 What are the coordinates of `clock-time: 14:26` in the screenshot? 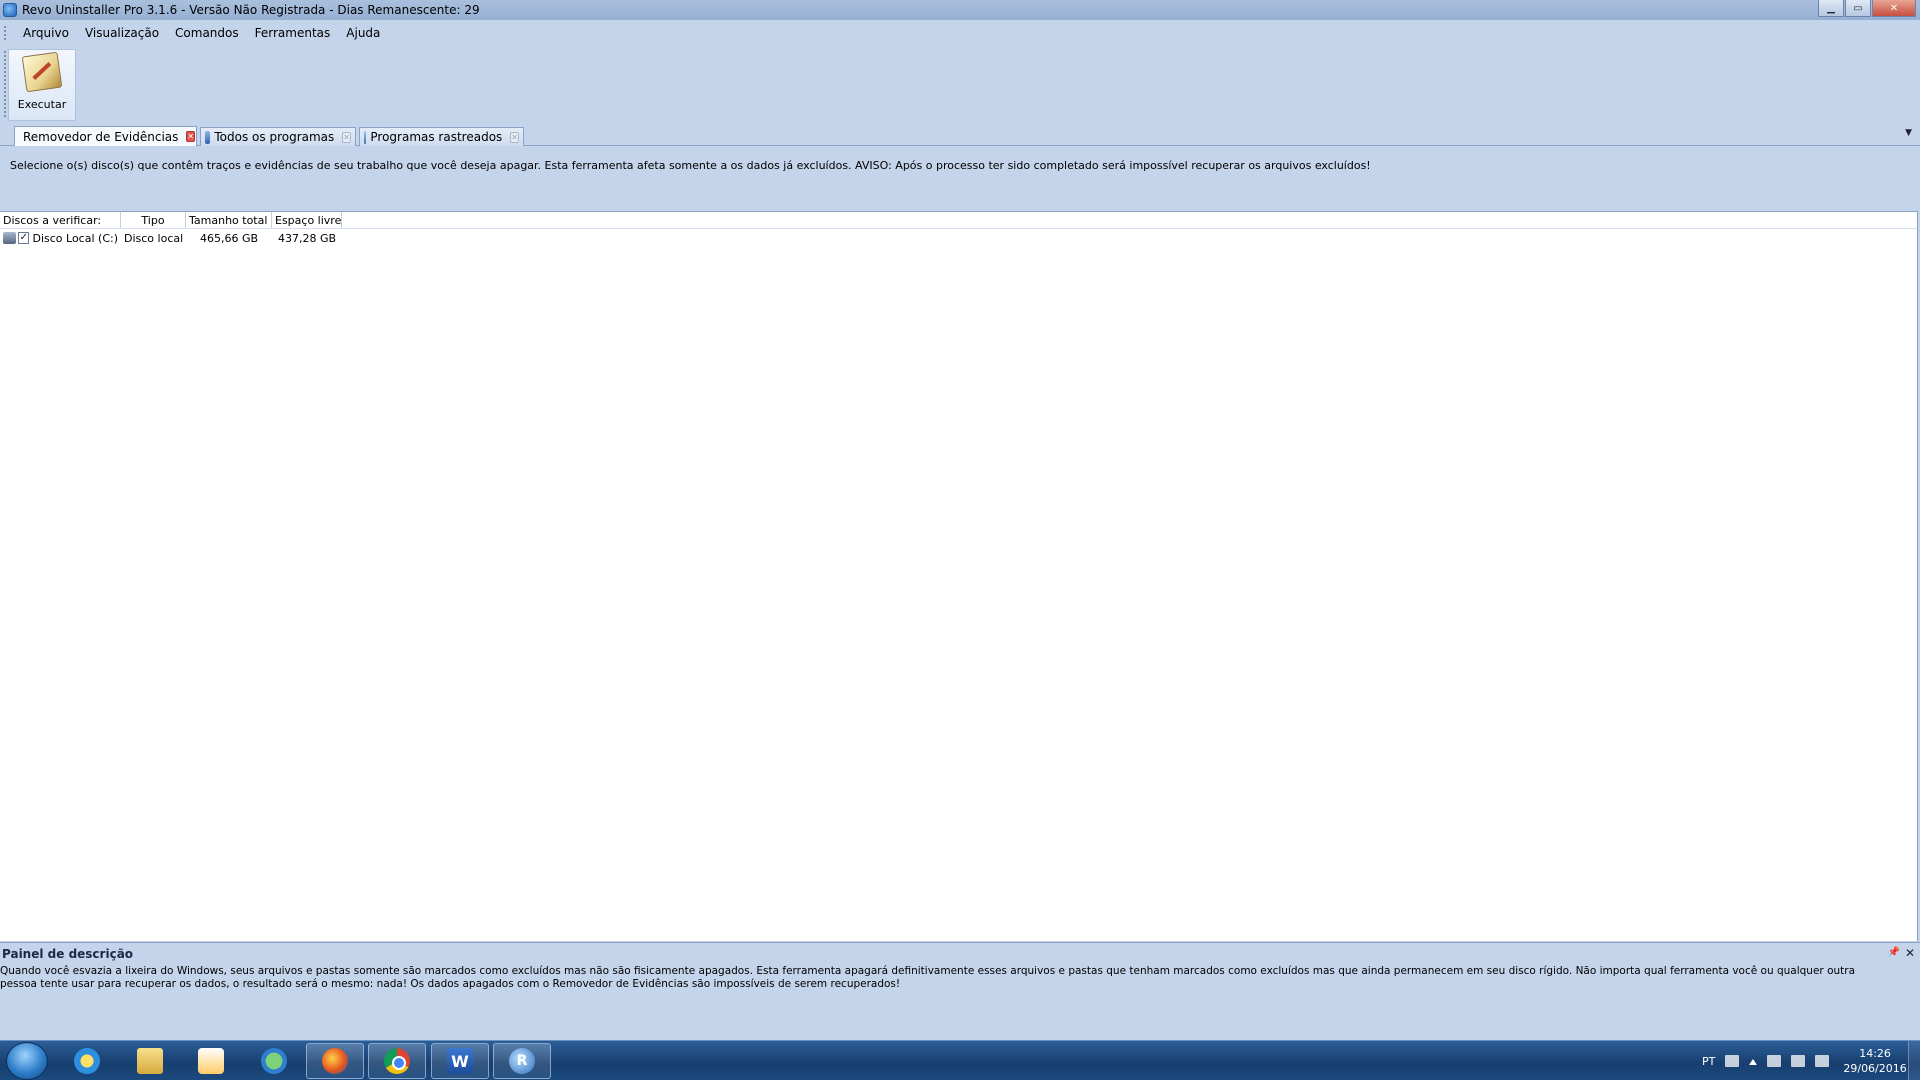 It's located at (1875, 1053).